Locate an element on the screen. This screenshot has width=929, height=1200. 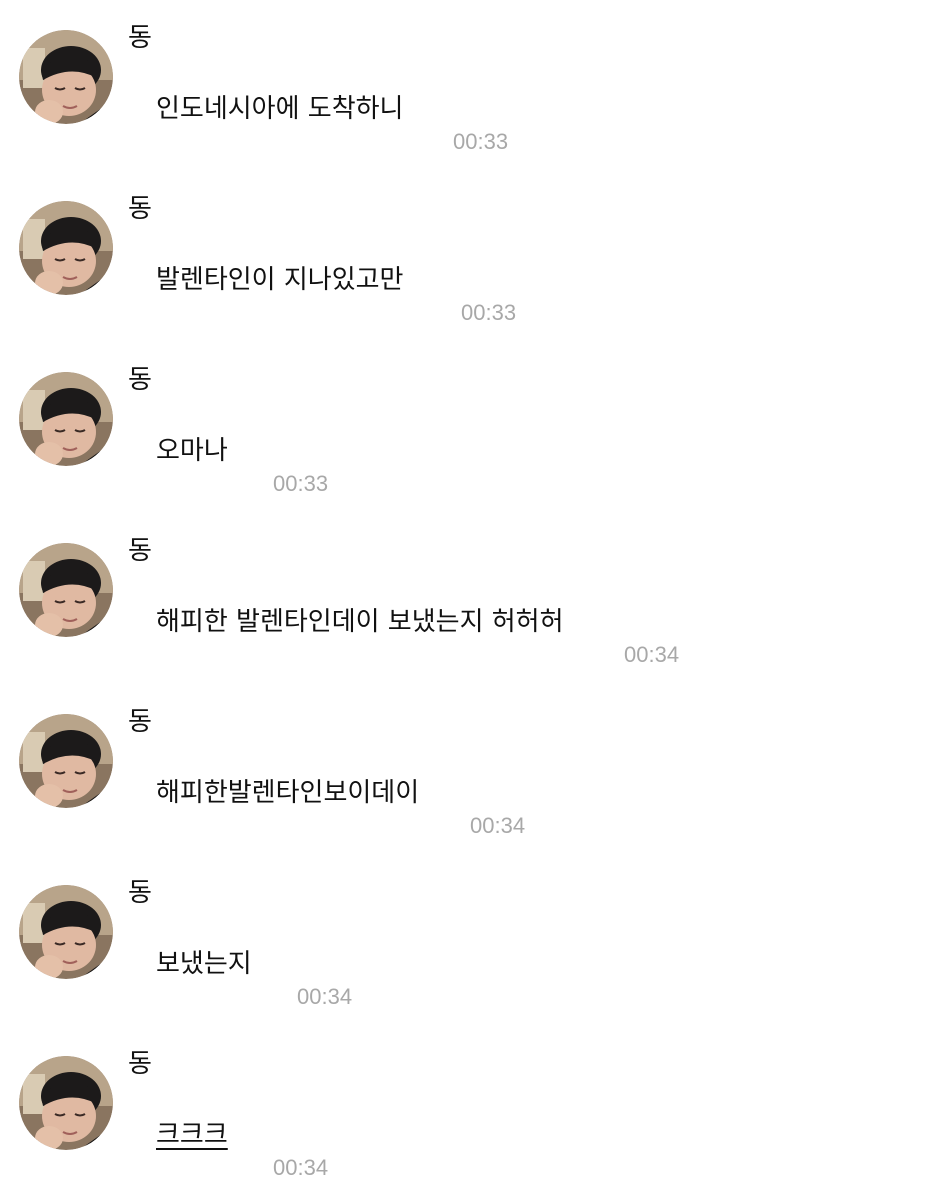
message-text: 오마나 is located at coordinates (192, 451).